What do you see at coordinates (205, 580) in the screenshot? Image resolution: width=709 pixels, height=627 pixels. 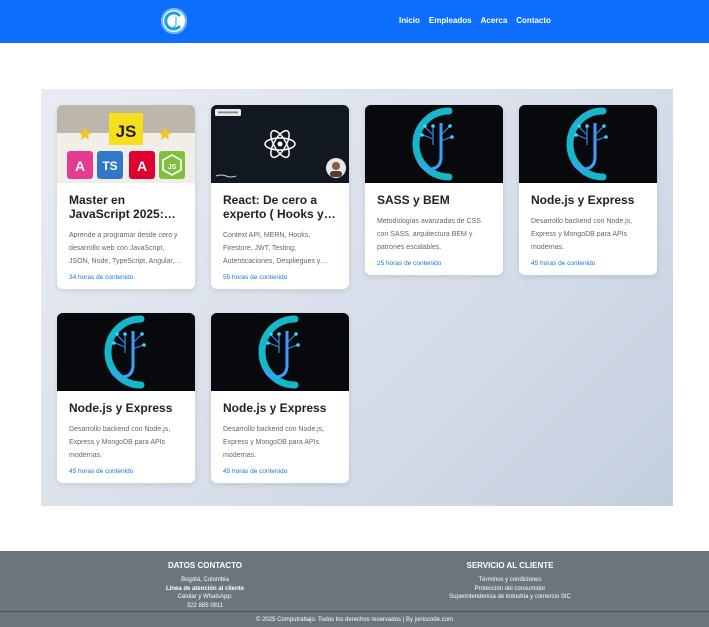 I see `footer-location: Bogotá, Colombia` at bounding box center [205, 580].